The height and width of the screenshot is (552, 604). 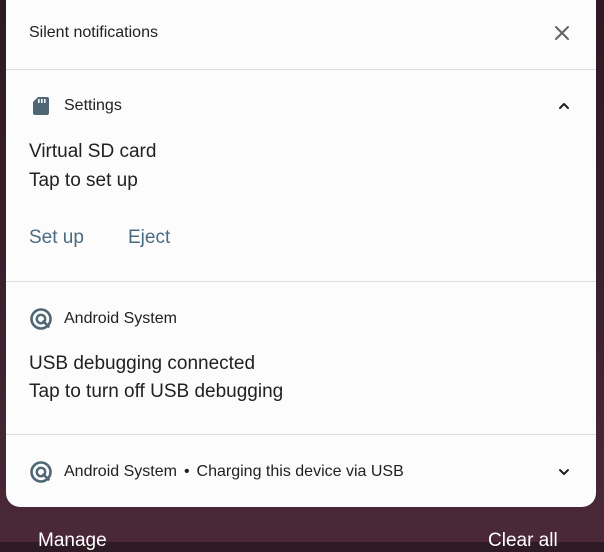 What do you see at coordinates (149, 238) in the screenshot?
I see `eject-button: Eject` at bounding box center [149, 238].